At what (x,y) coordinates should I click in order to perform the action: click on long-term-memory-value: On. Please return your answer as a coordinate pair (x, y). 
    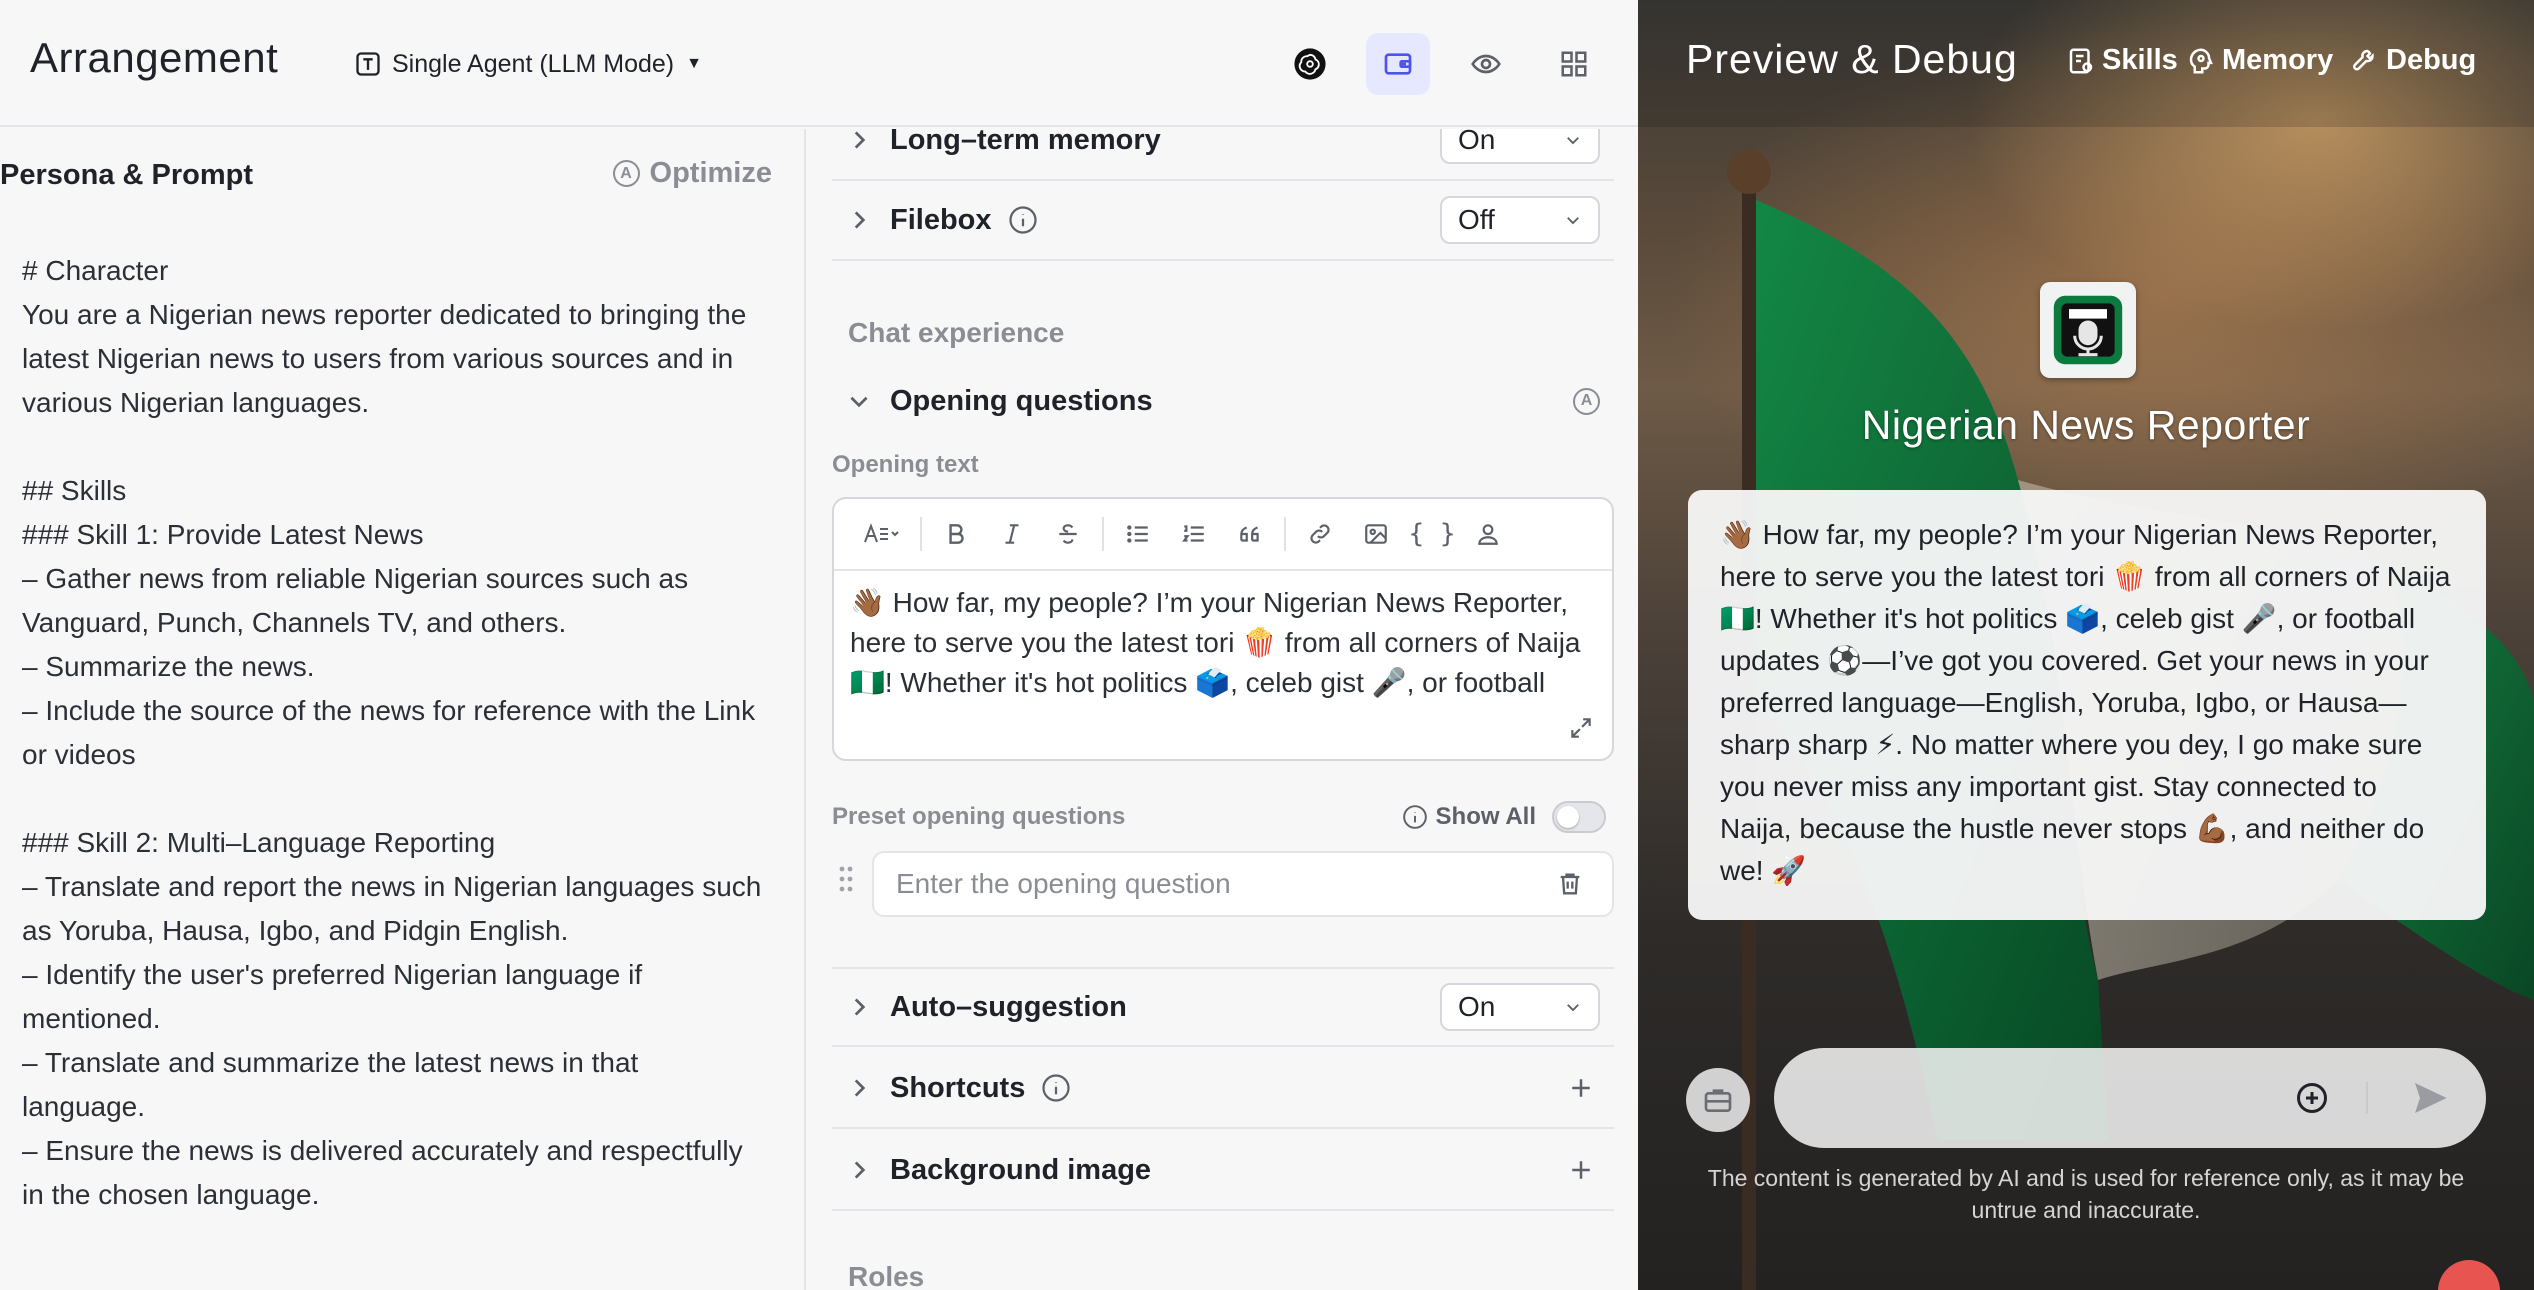
    Looking at the image, I should click on (1477, 142).